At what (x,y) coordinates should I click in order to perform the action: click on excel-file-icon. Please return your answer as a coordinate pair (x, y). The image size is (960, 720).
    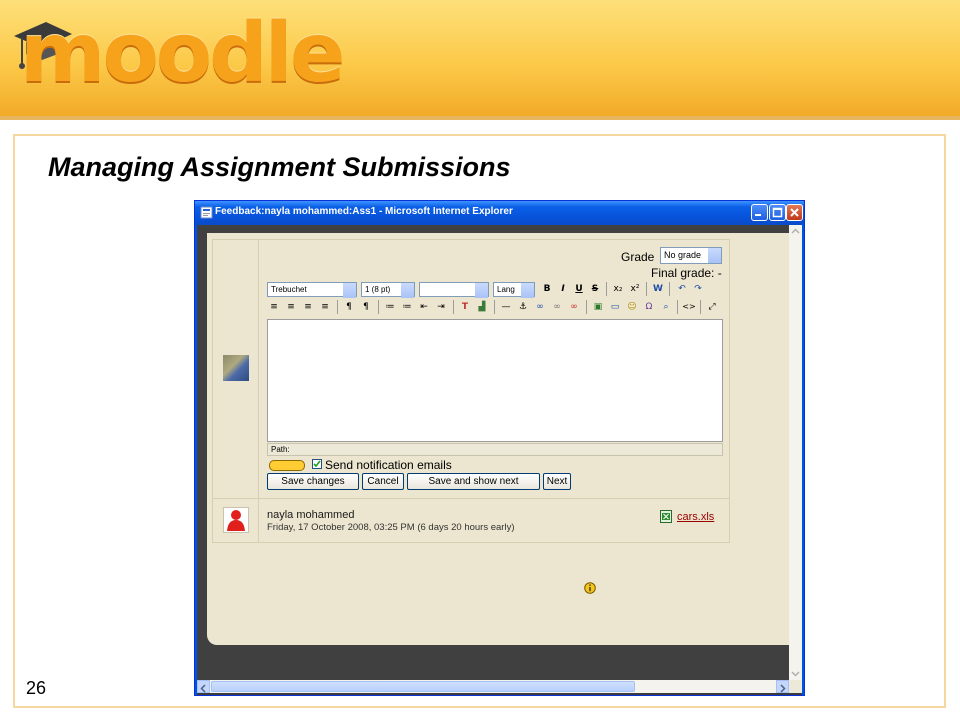
    Looking at the image, I should click on (666, 516).